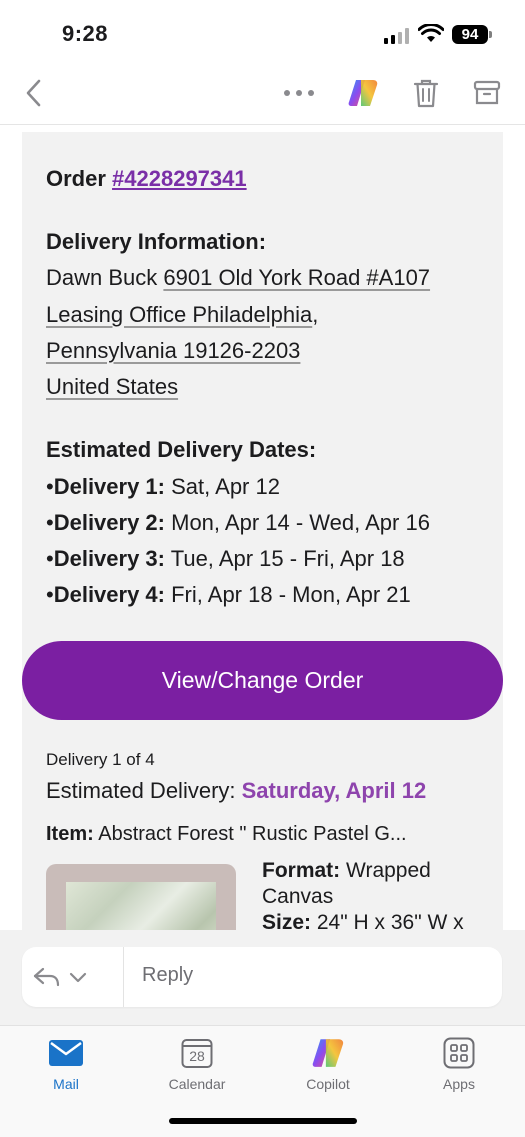  What do you see at coordinates (262, 32) in the screenshot?
I see `status-bar: 9:28 94` at bounding box center [262, 32].